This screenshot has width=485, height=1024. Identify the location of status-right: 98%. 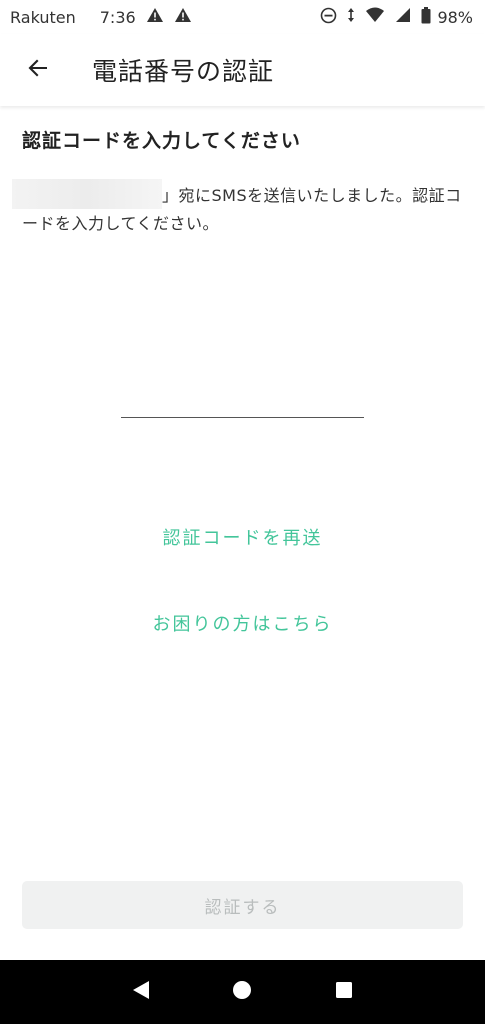
(396, 17).